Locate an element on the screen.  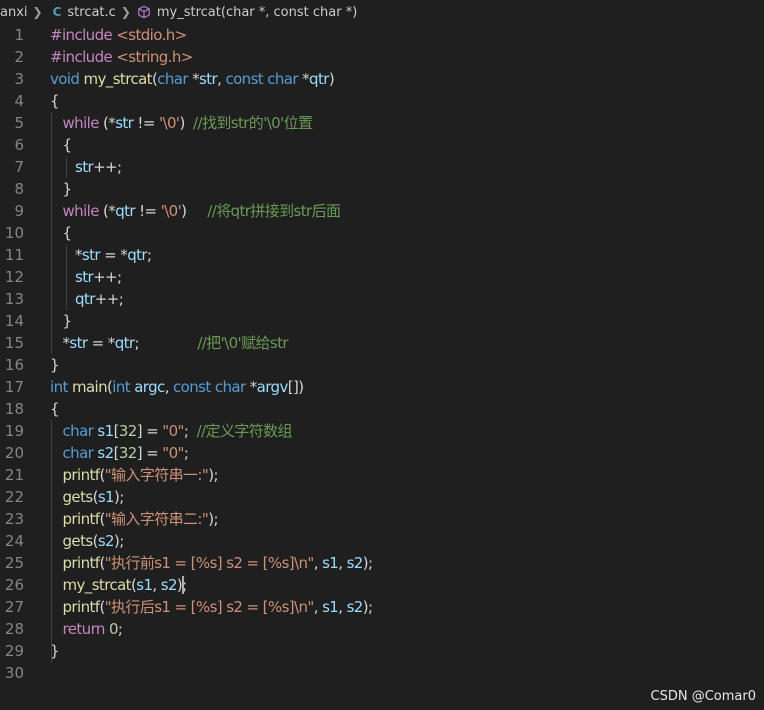
code-line: 10 { is located at coordinates (382, 233).